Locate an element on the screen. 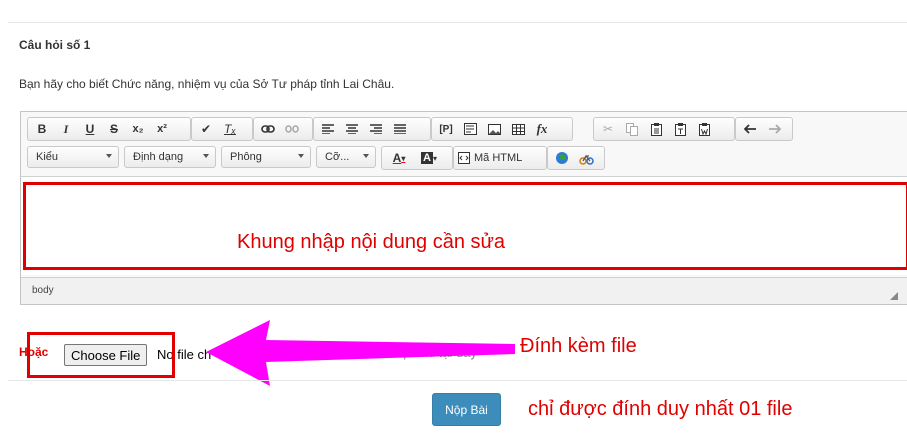 The width and height of the screenshot is (907, 439). bottom-divider is located at coordinates (457, 380).